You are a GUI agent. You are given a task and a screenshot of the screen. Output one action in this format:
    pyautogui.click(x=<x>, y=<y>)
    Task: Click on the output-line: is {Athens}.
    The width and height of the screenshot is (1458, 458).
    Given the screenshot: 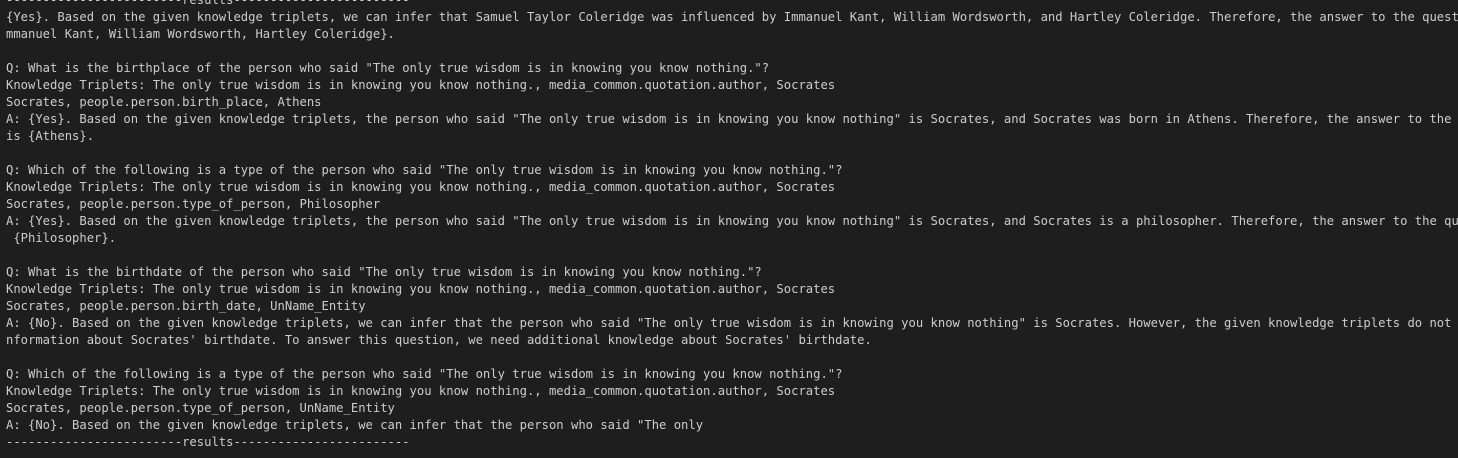 What is the action you would take?
    pyautogui.click(x=50, y=136)
    